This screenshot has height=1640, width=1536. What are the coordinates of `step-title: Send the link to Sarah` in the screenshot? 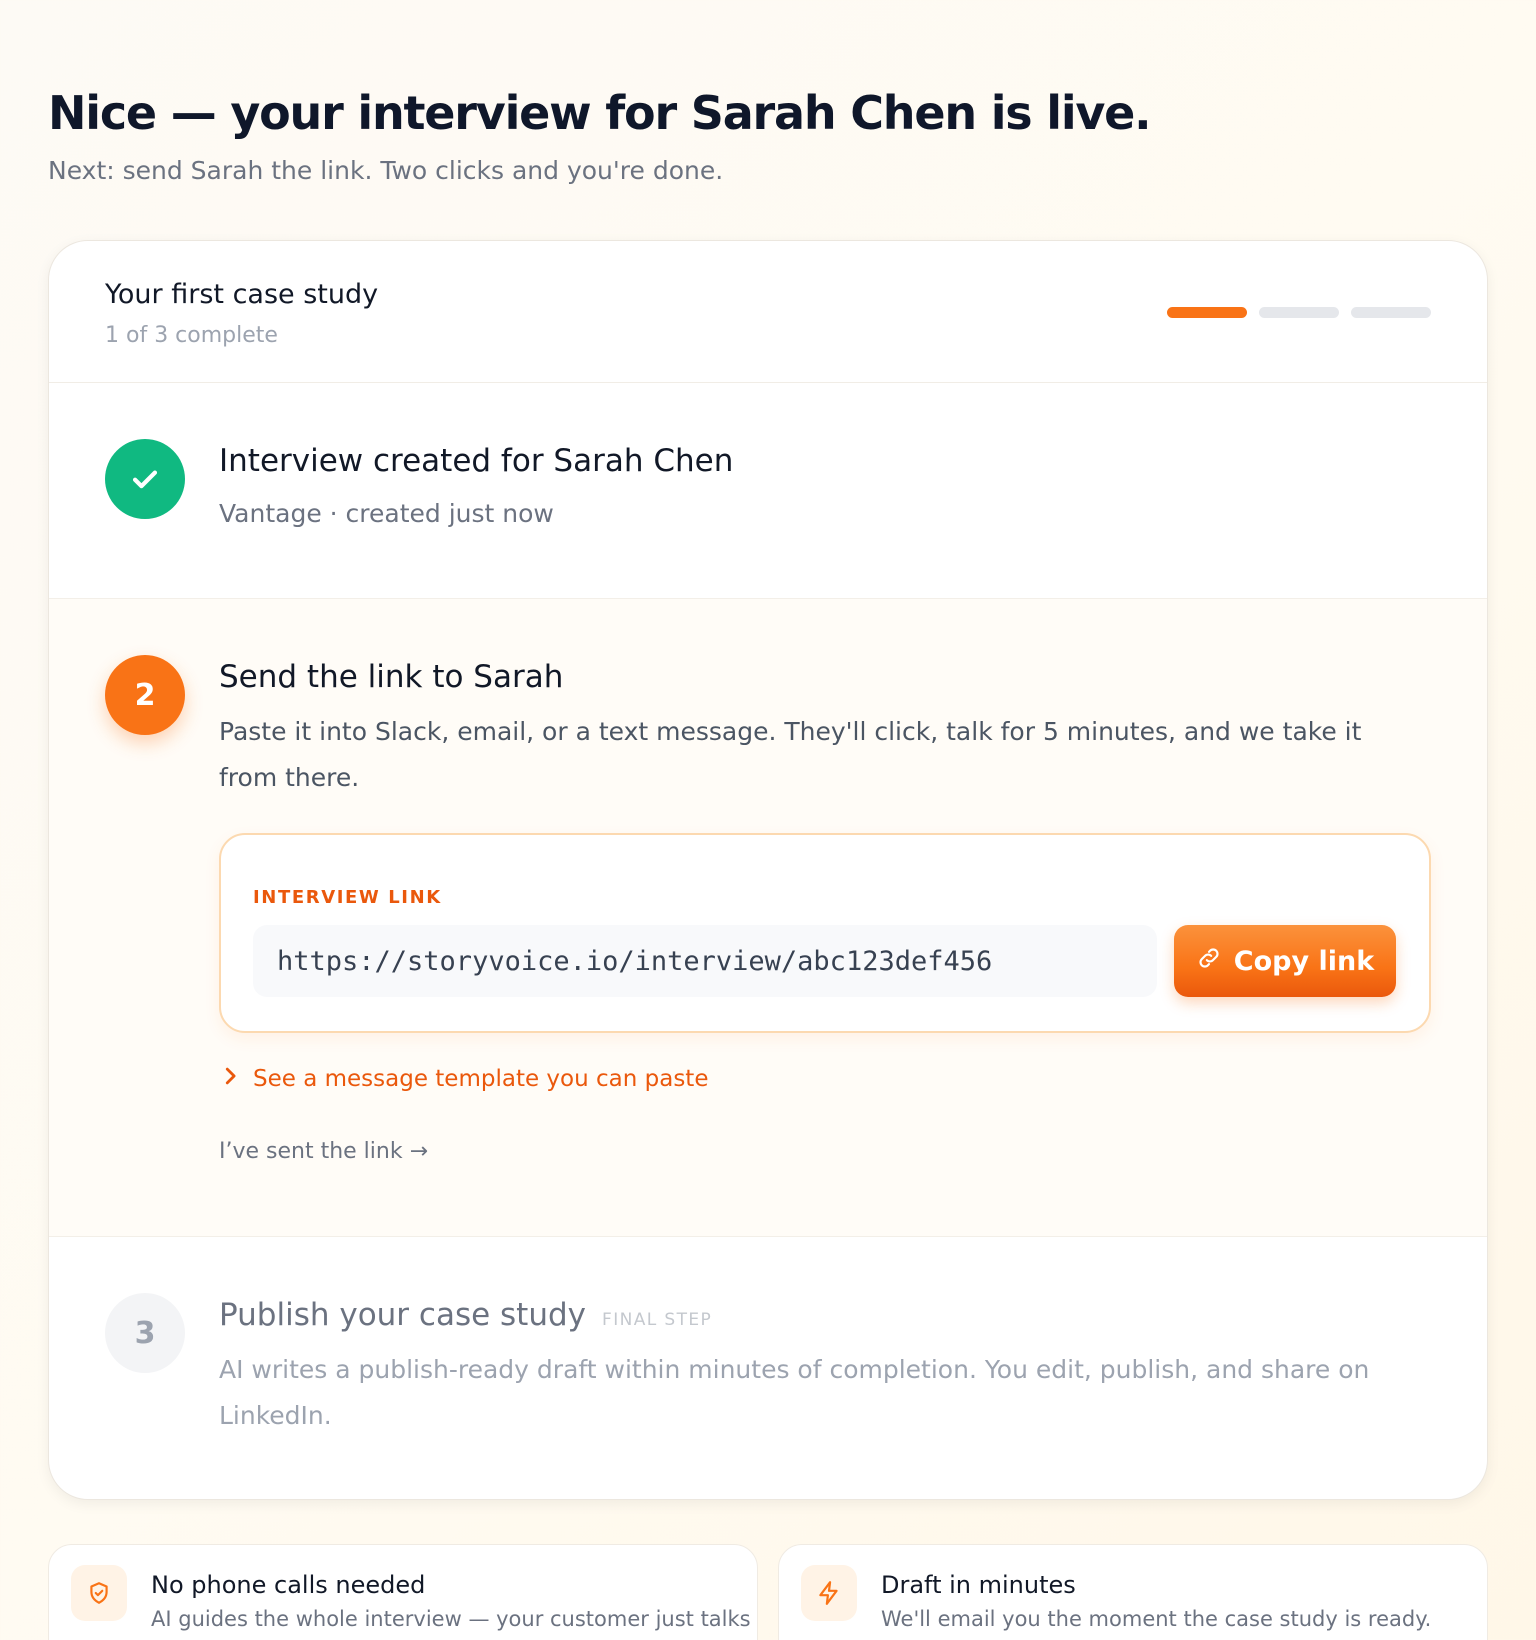 It's located at (391, 677).